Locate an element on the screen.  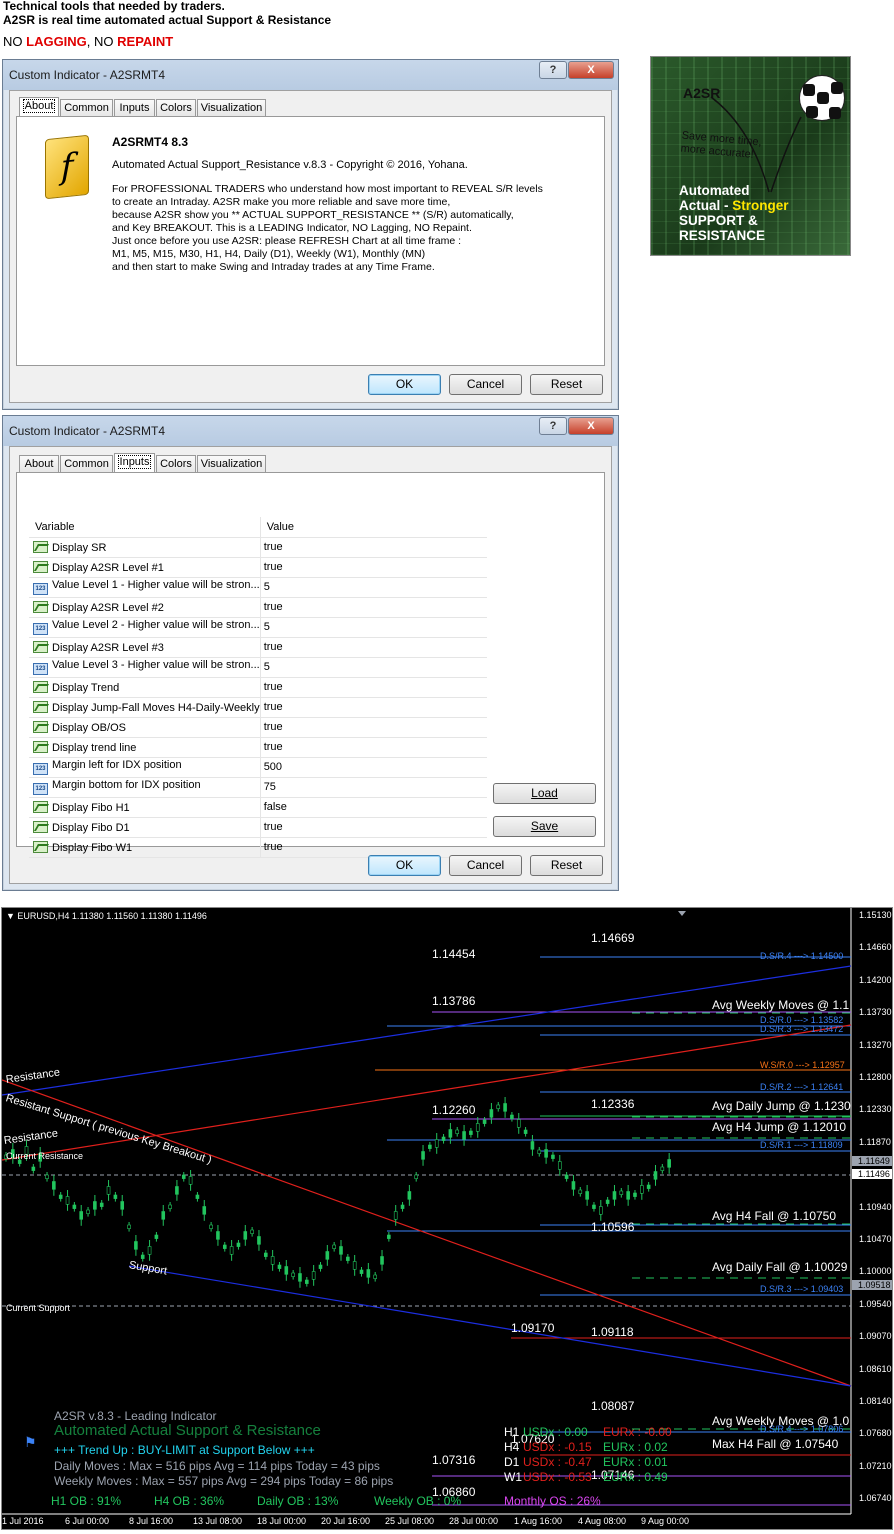
header-no-2: , NO is located at coordinates (102, 41).